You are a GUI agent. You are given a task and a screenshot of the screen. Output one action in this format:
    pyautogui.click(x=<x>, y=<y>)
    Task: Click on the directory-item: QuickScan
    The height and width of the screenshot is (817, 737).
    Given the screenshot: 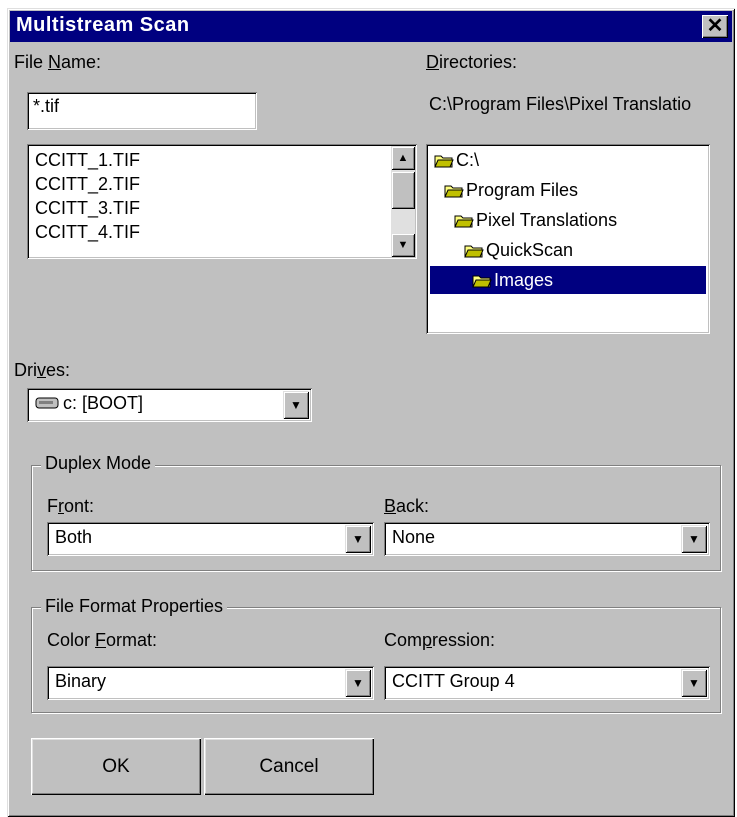 What is the action you would take?
    pyautogui.click(x=518, y=250)
    